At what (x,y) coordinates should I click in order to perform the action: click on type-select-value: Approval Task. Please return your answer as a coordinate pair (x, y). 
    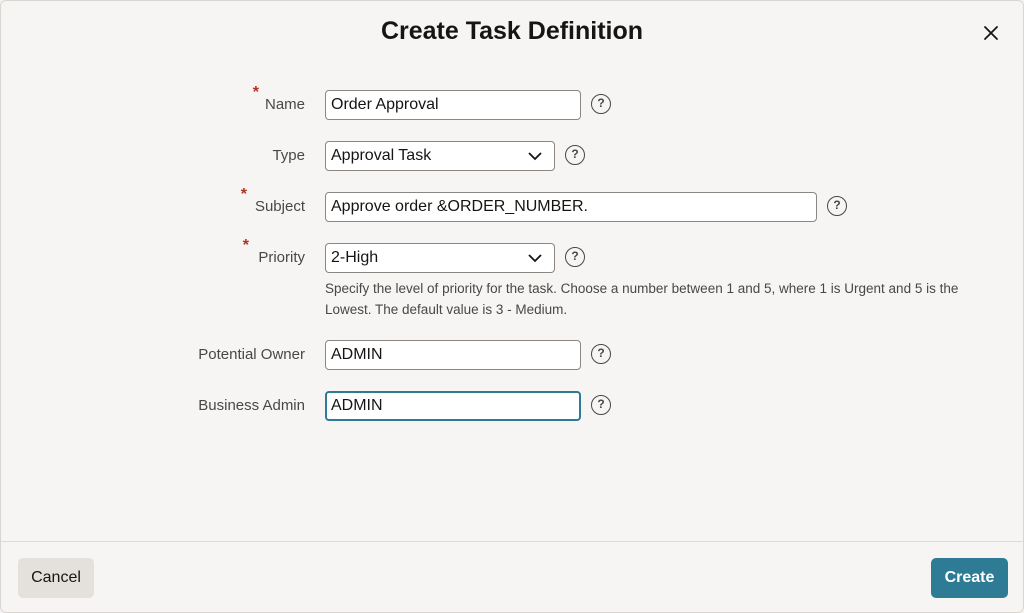
    Looking at the image, I should click on (381, 155).